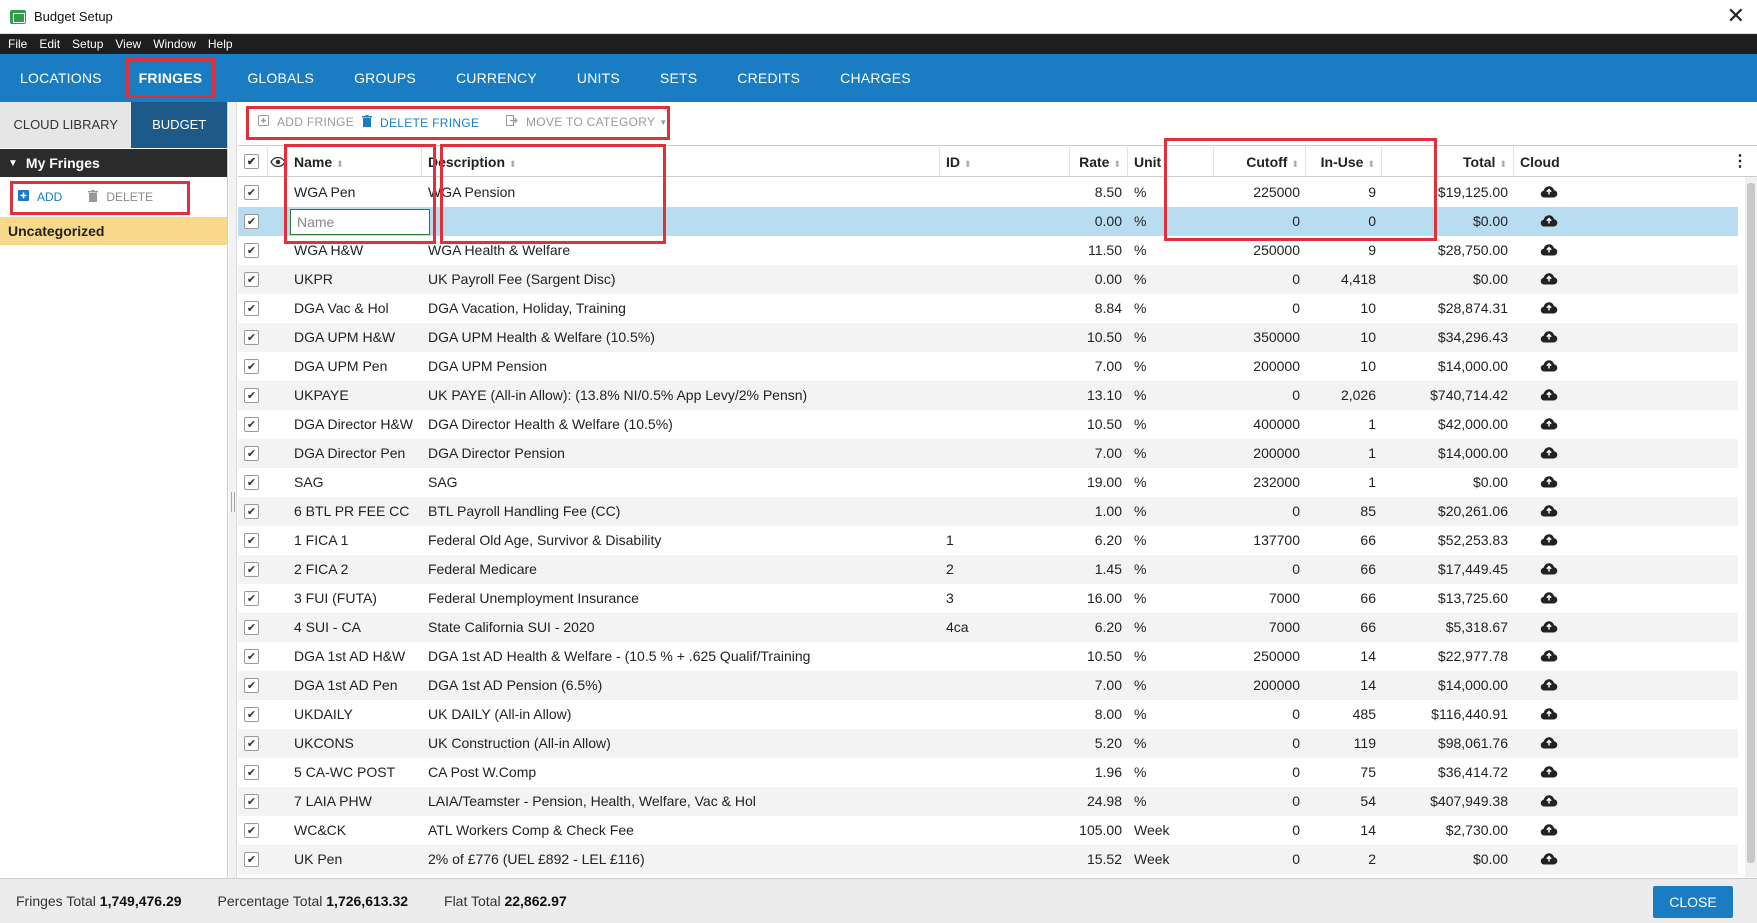 Image resolution: width=1757 pixels, height=923 pixels. What do you see at coordinates (1693, 902) in the screenshot?
I see `close-button: CLOSE` at bounding box center [1693, 902].